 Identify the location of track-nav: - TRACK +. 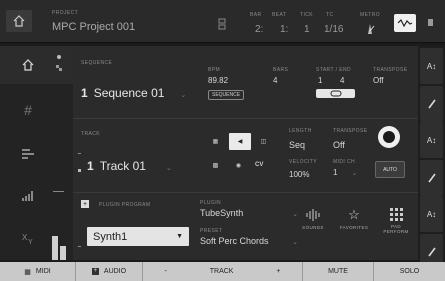
(223, 271).